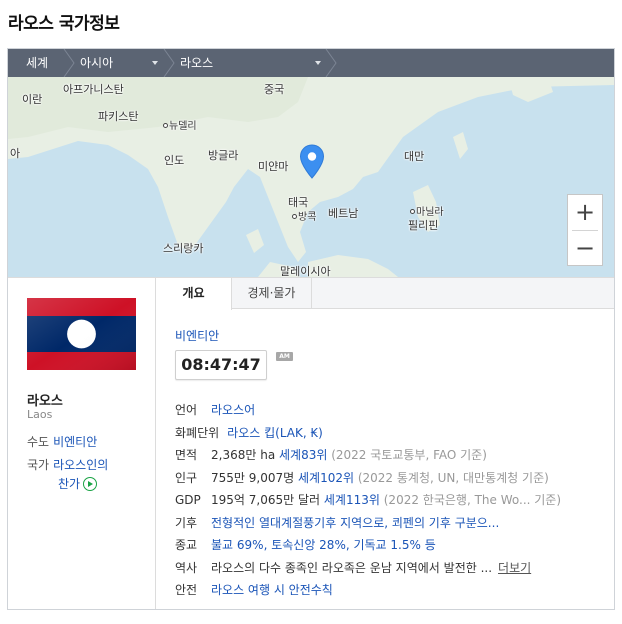 Image resolution: width=622 pixels, height=624 pixels. Describe the element at coordinates (38, 465) in the screenshot. I see `anthem-label: 국가` at that location.